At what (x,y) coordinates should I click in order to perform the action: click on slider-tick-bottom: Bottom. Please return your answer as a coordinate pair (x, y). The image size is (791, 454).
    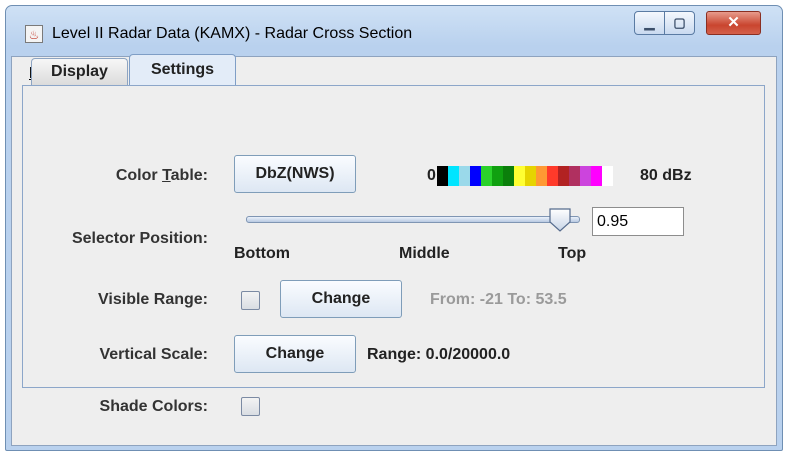
    Looking at the image, I should click on (262, 253).